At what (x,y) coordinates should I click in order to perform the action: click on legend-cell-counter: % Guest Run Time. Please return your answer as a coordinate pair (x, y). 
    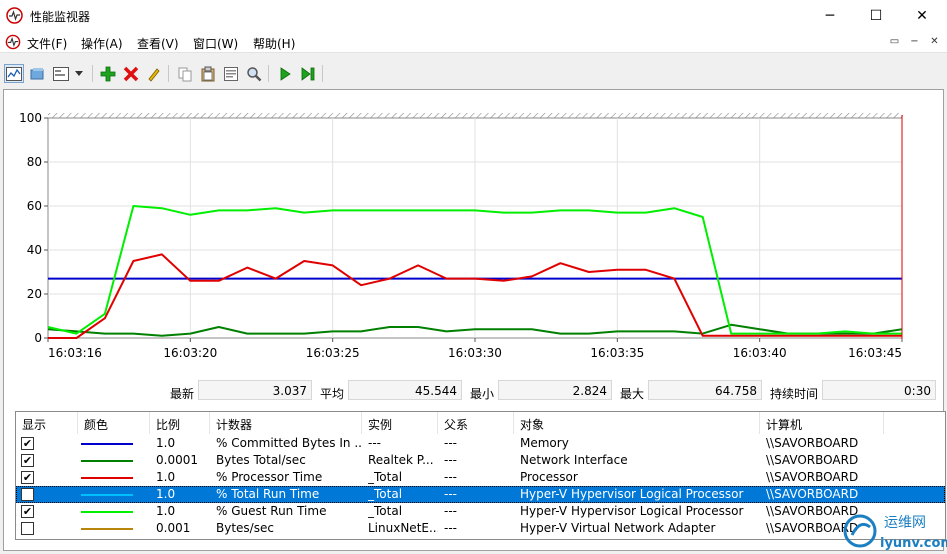
    Looking at the image, I should click on (271, 511).